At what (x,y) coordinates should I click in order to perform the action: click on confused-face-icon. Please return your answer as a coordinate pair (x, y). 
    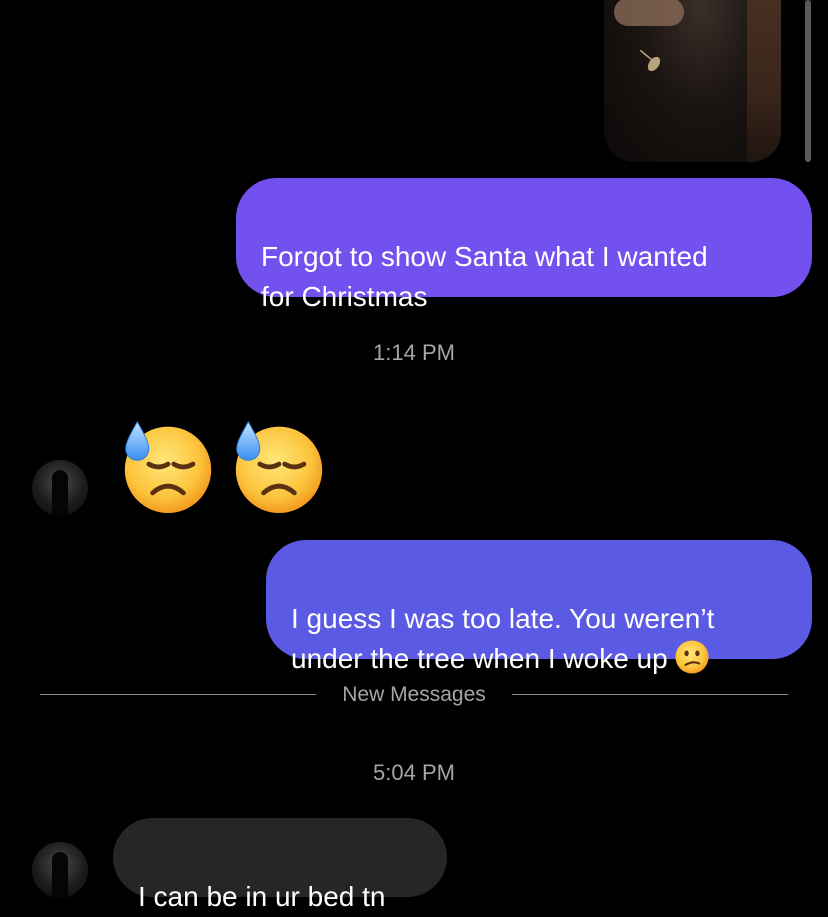
    Looking at the image, I should click on (692, 657).